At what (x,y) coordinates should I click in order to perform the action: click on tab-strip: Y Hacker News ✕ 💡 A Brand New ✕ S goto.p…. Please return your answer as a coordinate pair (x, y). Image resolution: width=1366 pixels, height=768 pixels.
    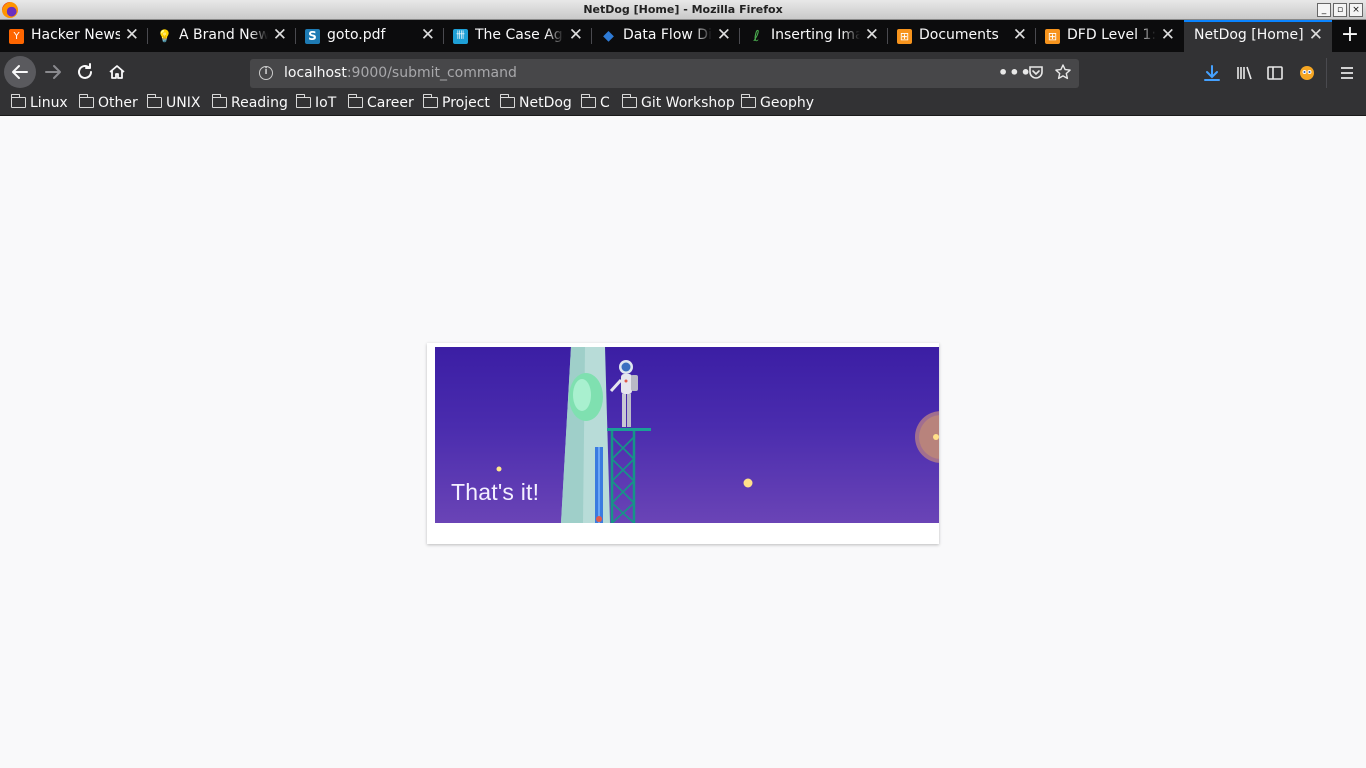
    Looking at the image, I should click on (683, 36).